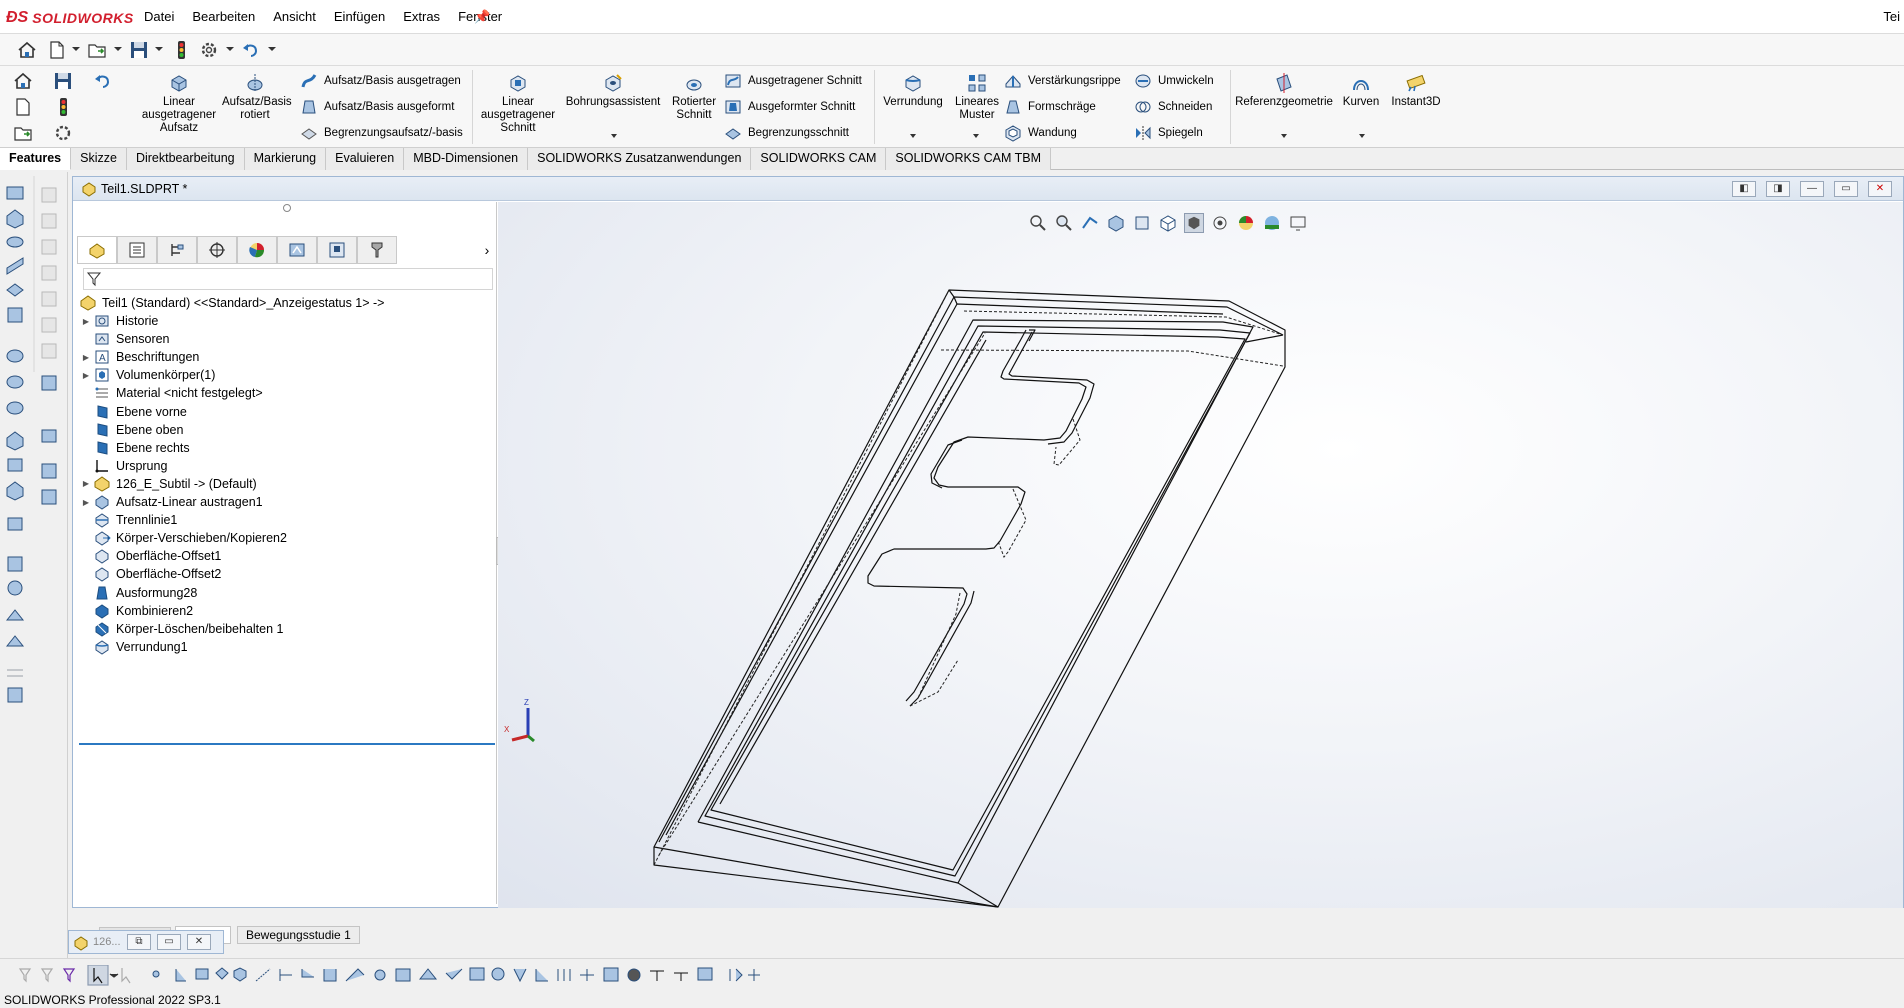 The width and height of the screenshot is (1904, 1008). I want to click on tab-solidworks-cam: SOLIDWORKS CAM, so click(819, 159).